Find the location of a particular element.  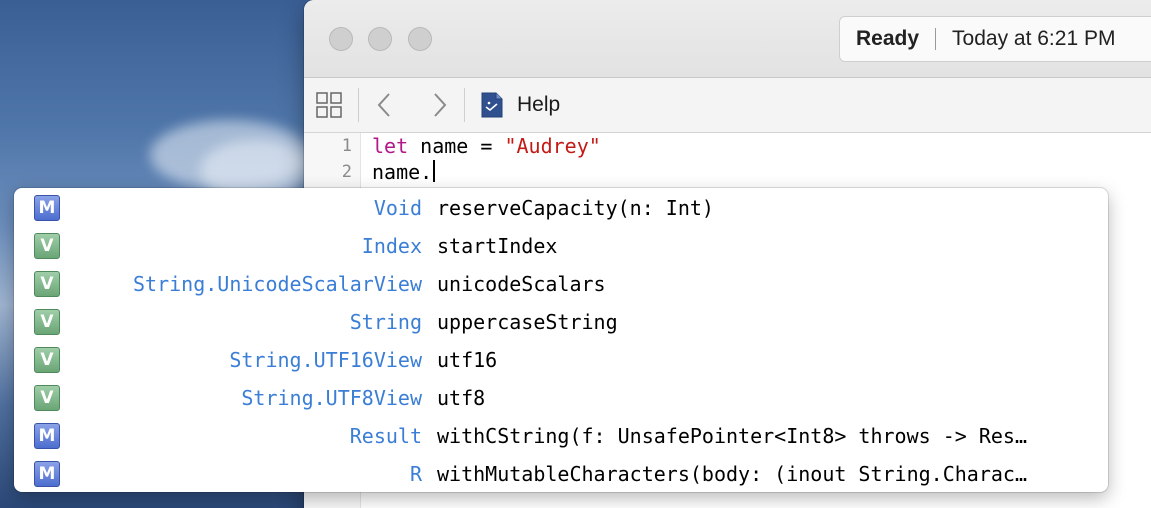

keyword-token: let is located at coordinates (390, 146).